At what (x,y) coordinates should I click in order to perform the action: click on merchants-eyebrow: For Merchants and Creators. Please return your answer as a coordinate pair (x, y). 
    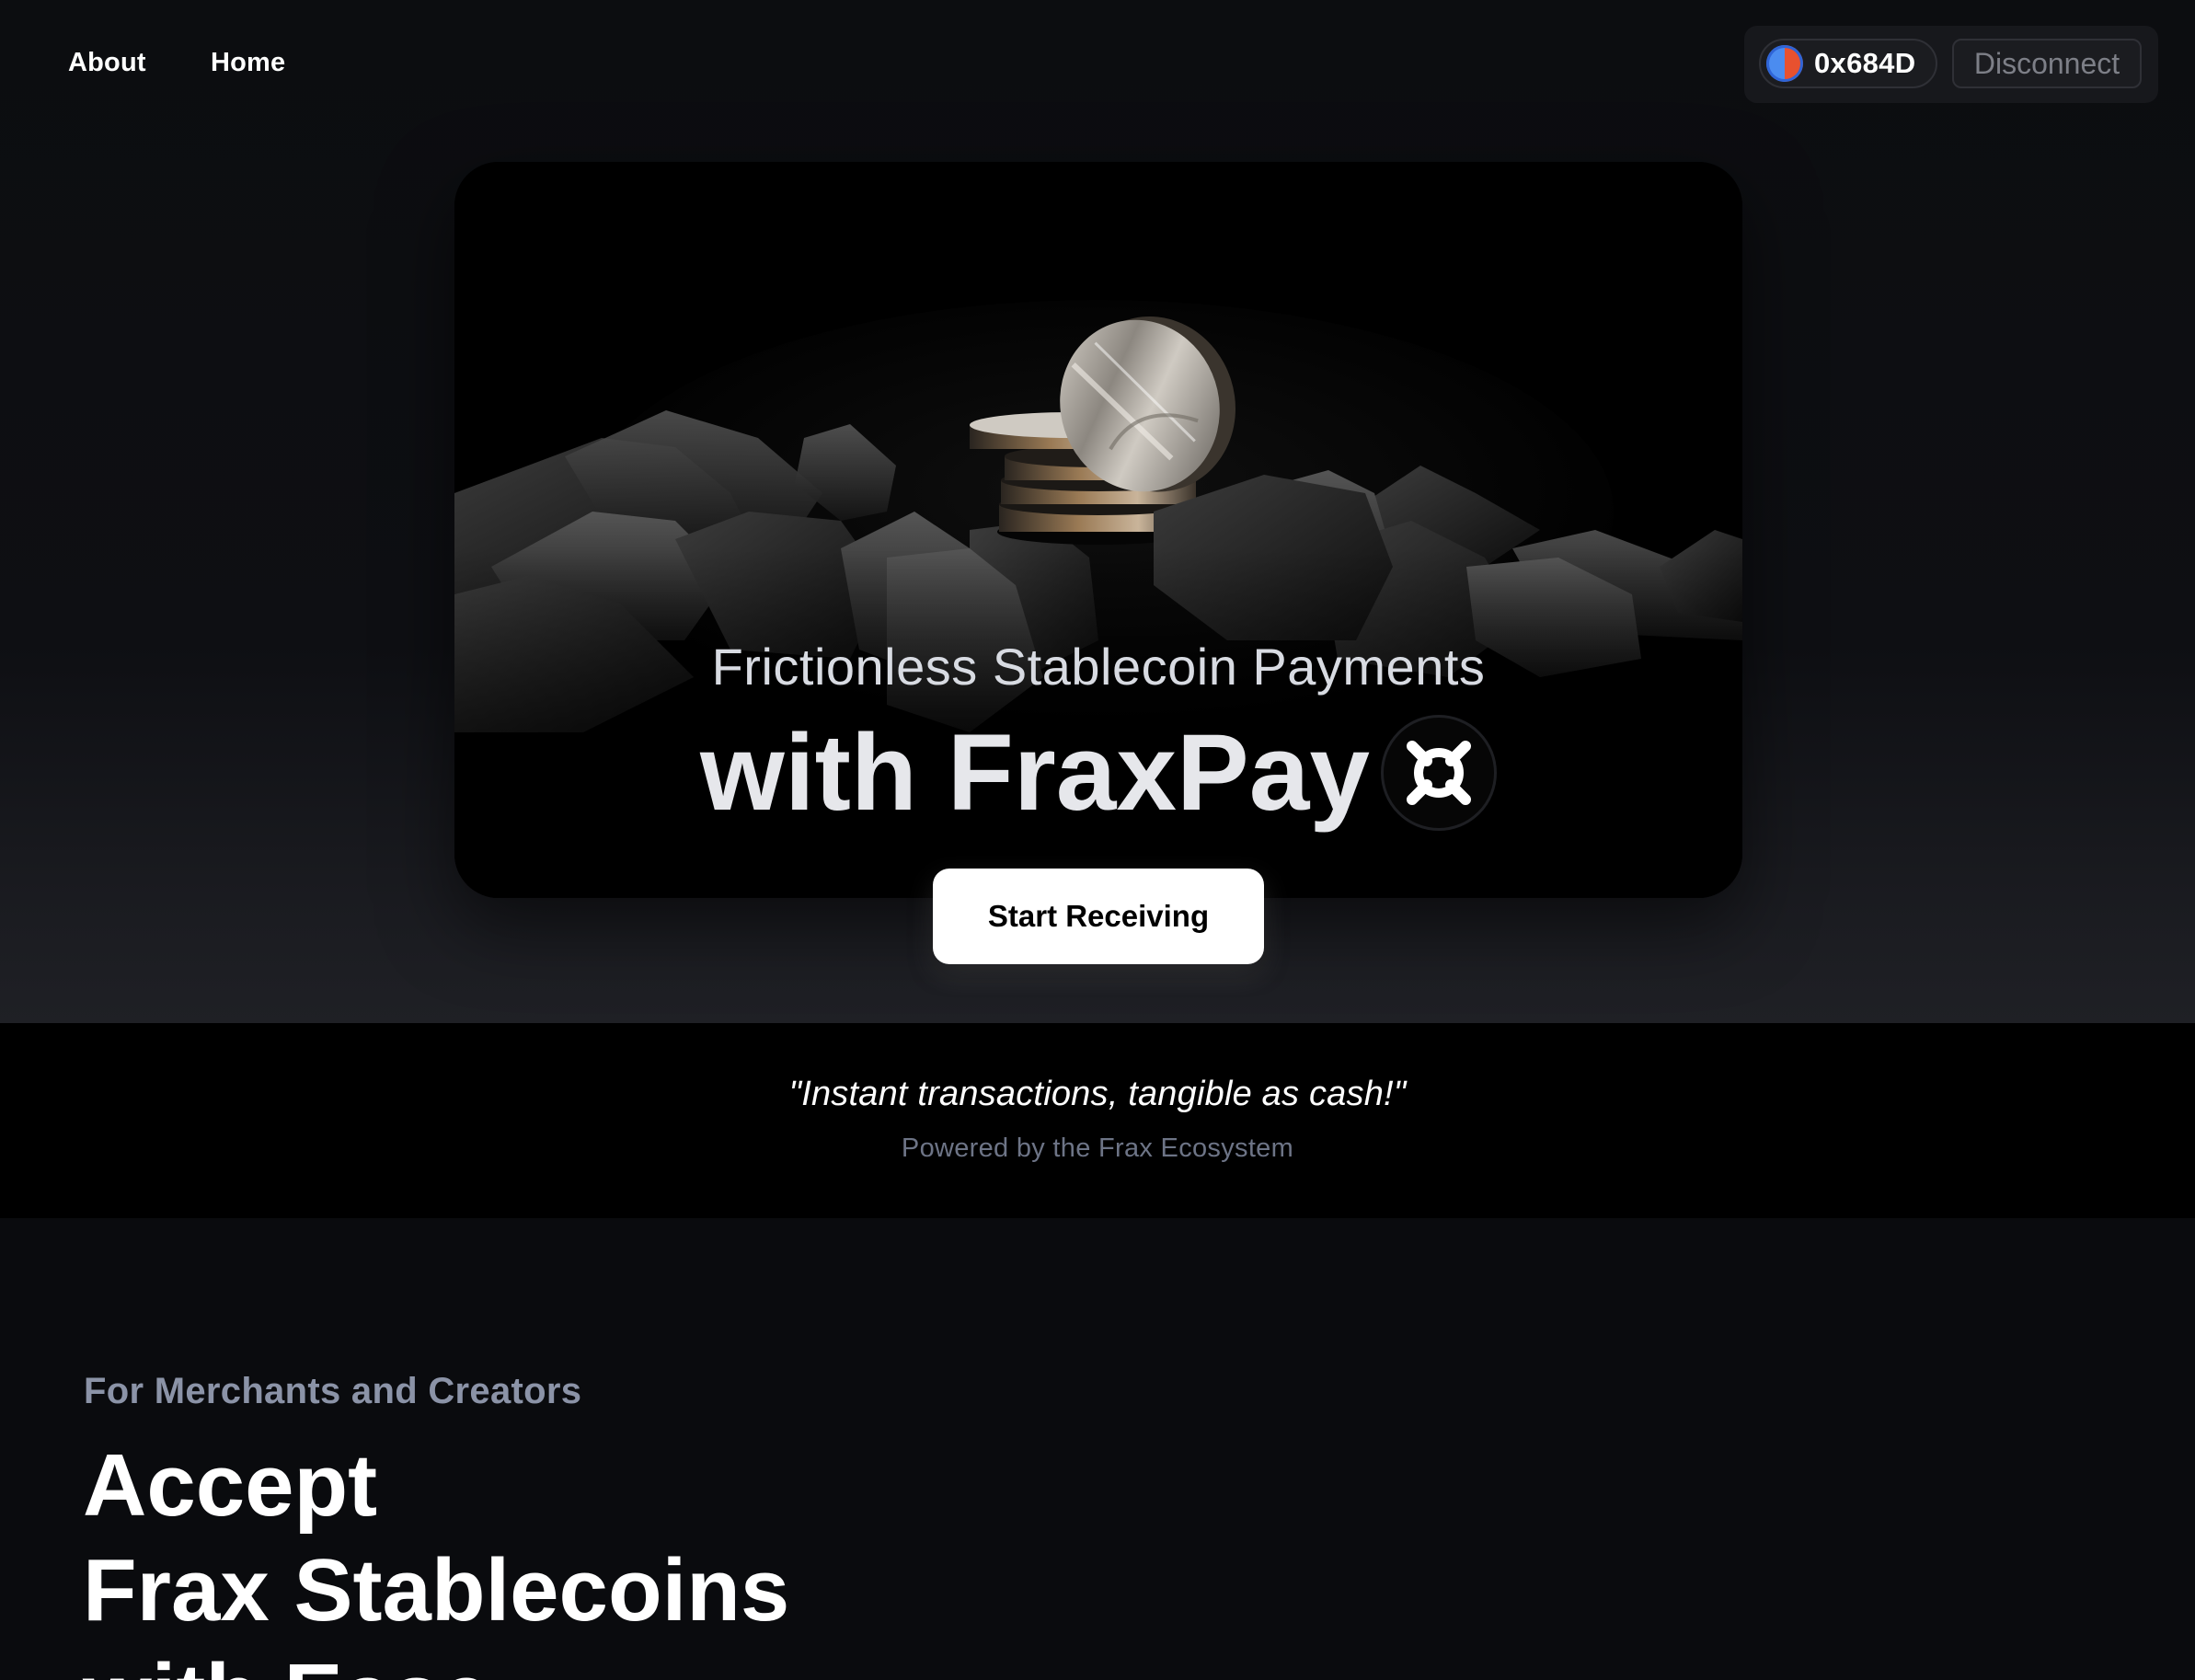
    Looking at the image, I should click on (333, 1391).